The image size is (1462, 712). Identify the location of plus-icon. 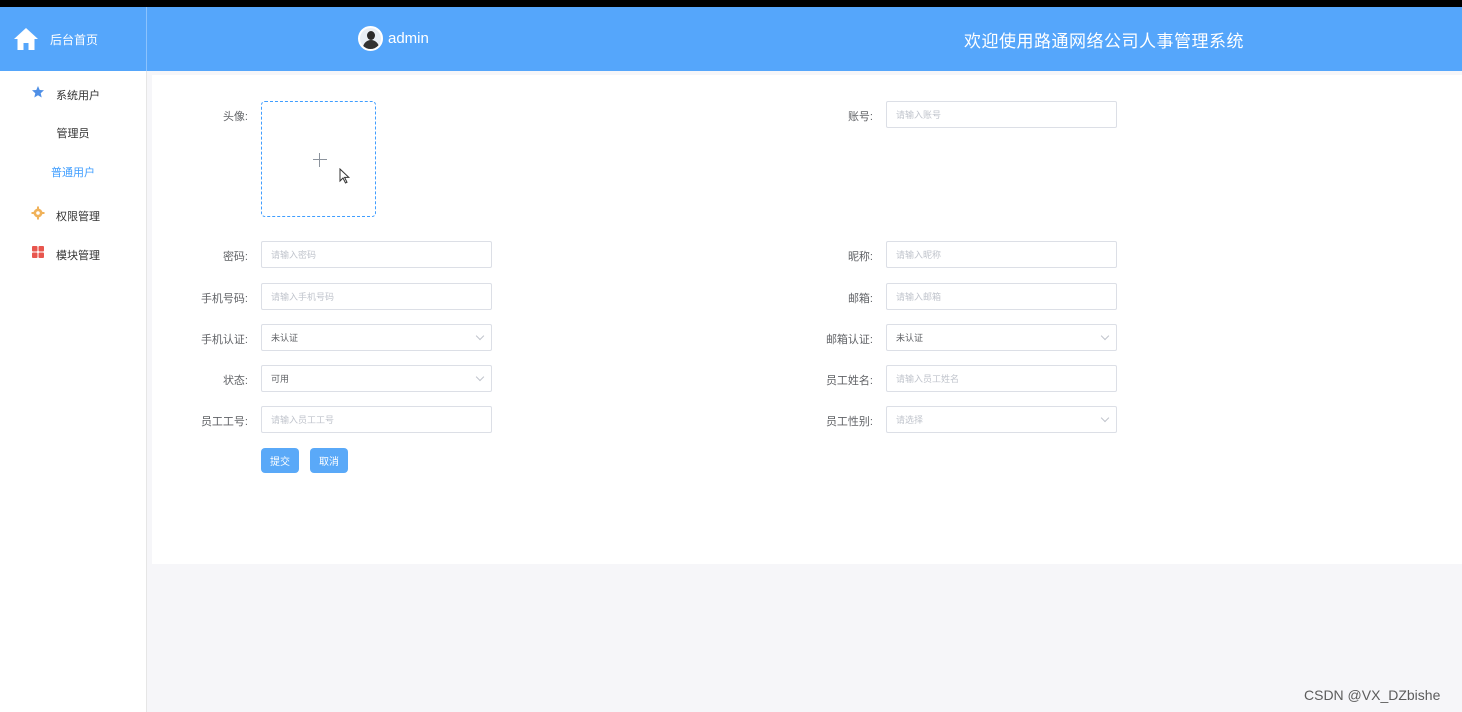
(320, 159).